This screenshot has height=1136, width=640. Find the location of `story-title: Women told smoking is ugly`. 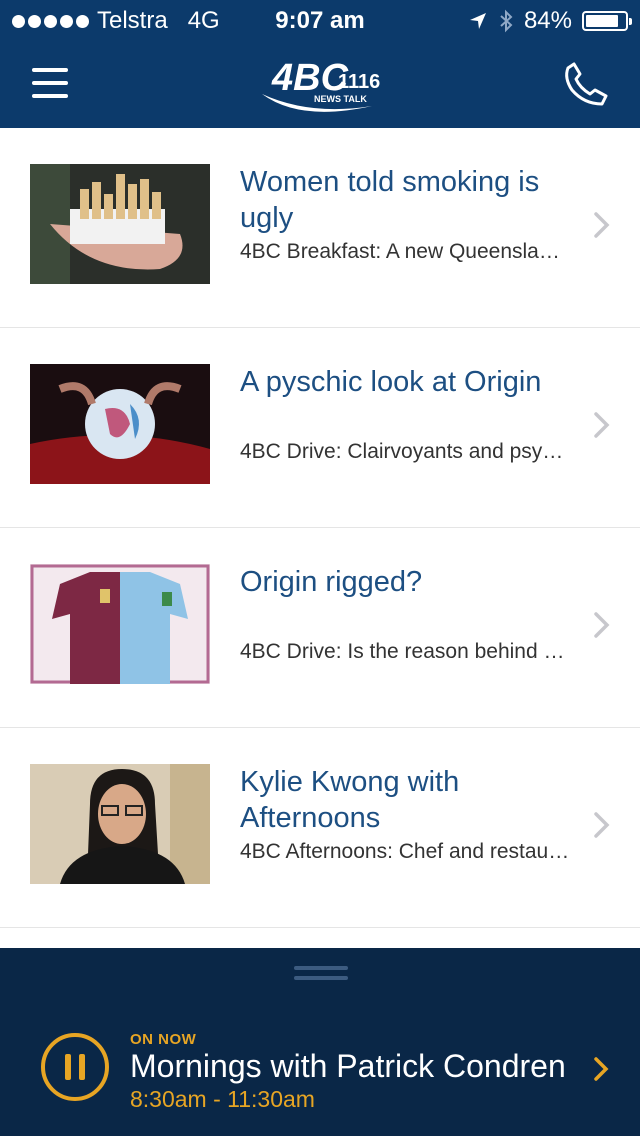

story-title: Women told smoking is ugly is located at coordinates (390, 200).